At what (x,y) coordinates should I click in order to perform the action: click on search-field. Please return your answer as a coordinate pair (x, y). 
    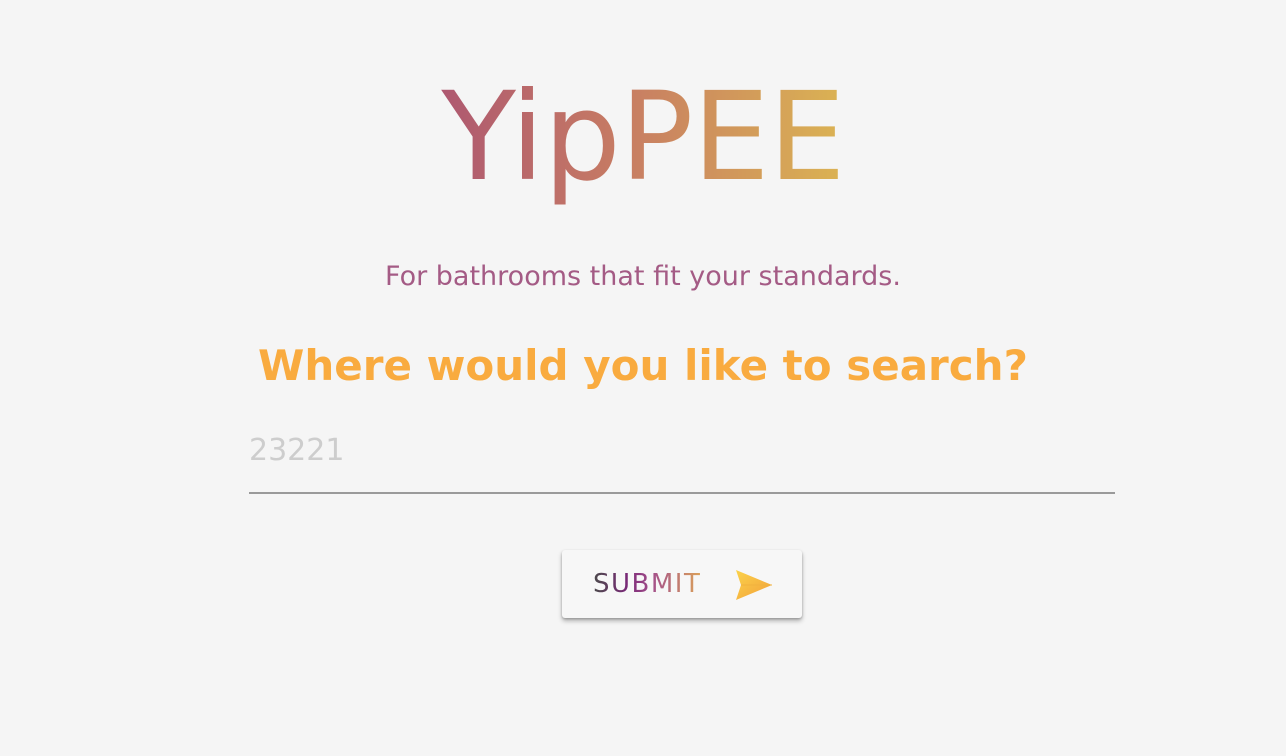
    Looking at the image, I should click on (682, 457).